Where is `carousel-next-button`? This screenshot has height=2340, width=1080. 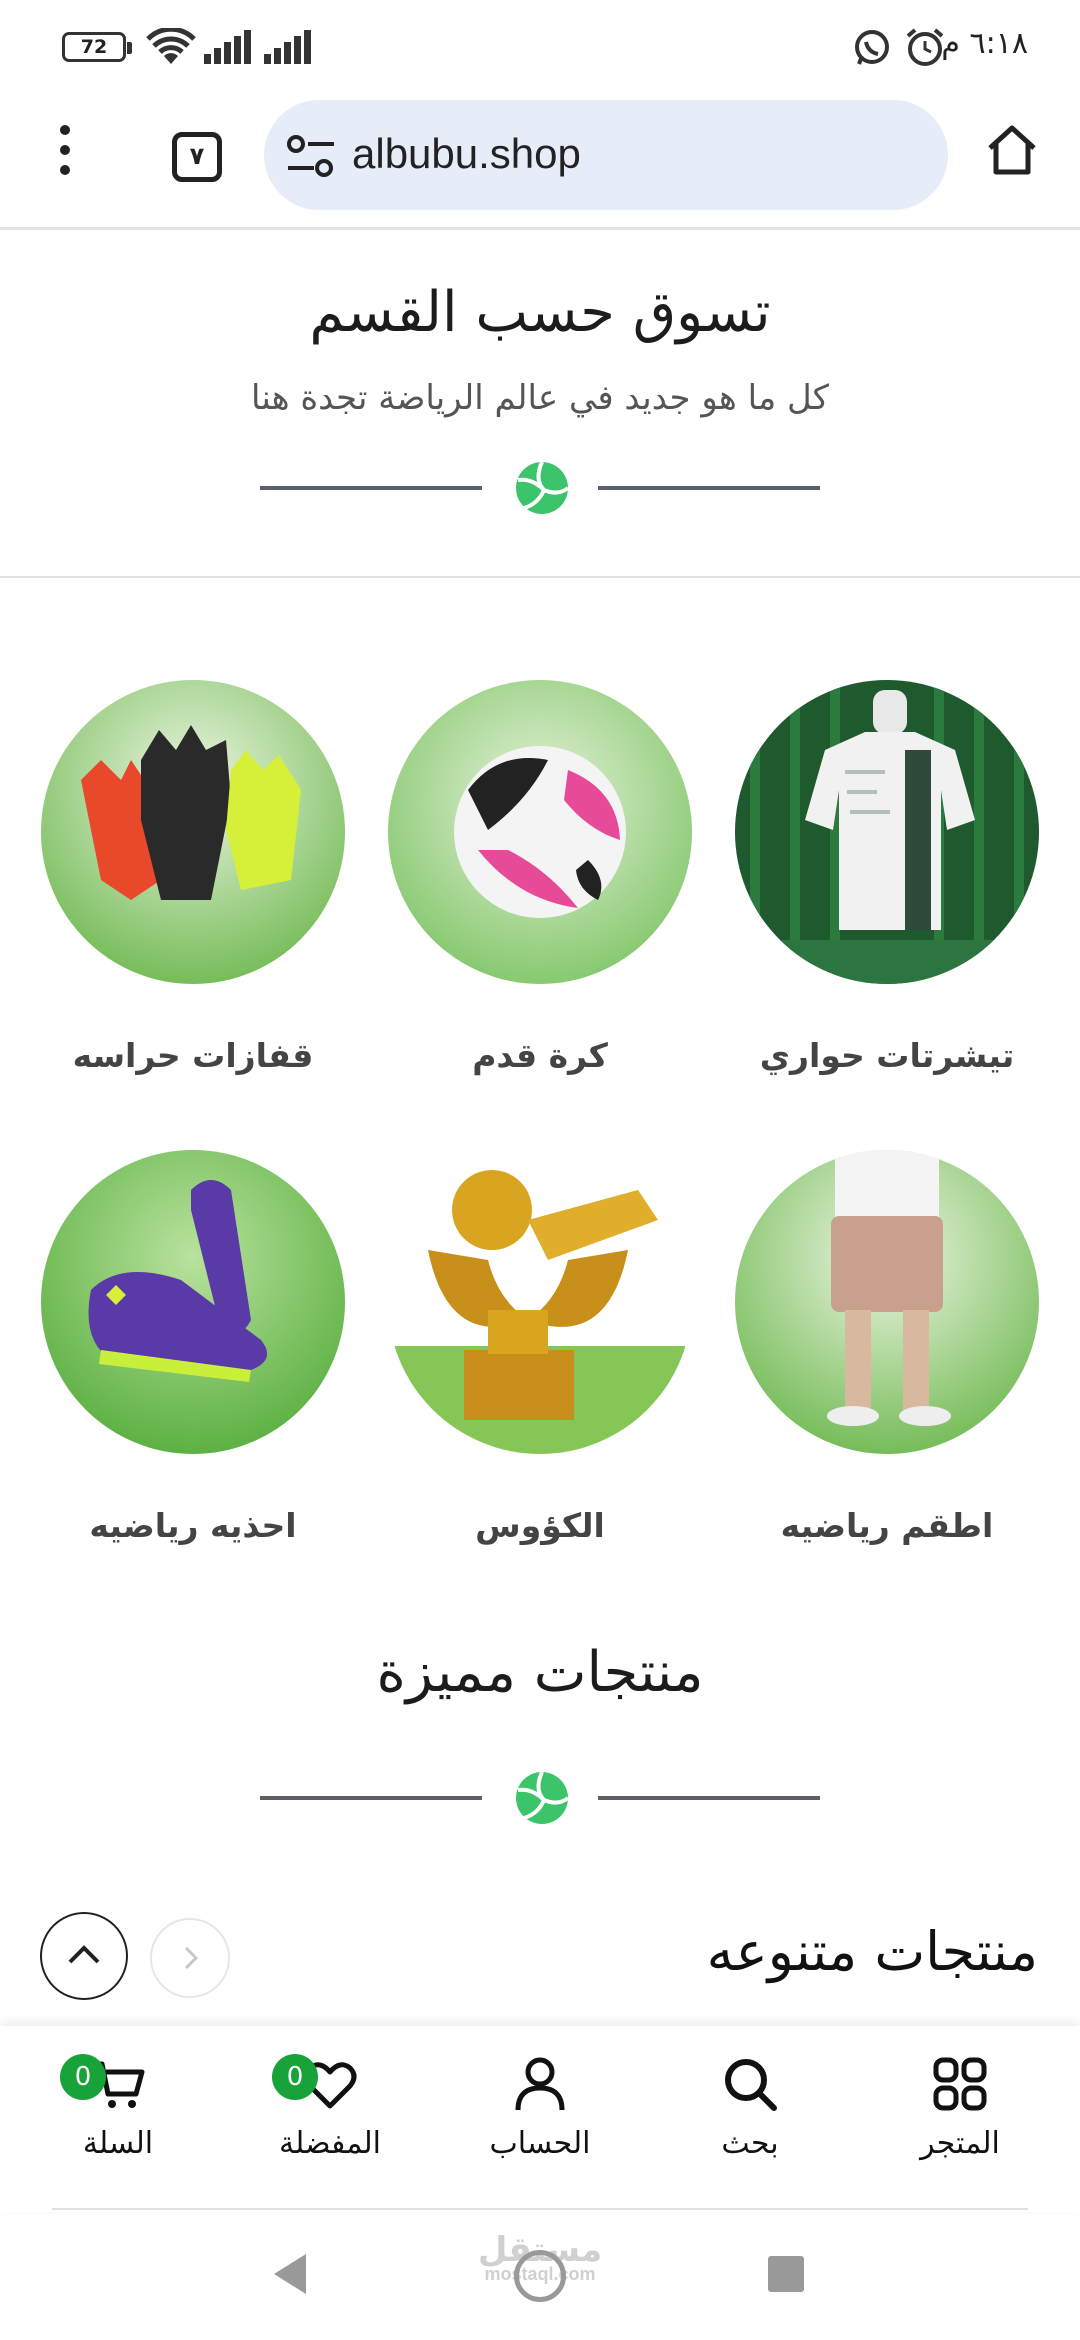
carousel-next-button is located at coordinates (190, 1958).